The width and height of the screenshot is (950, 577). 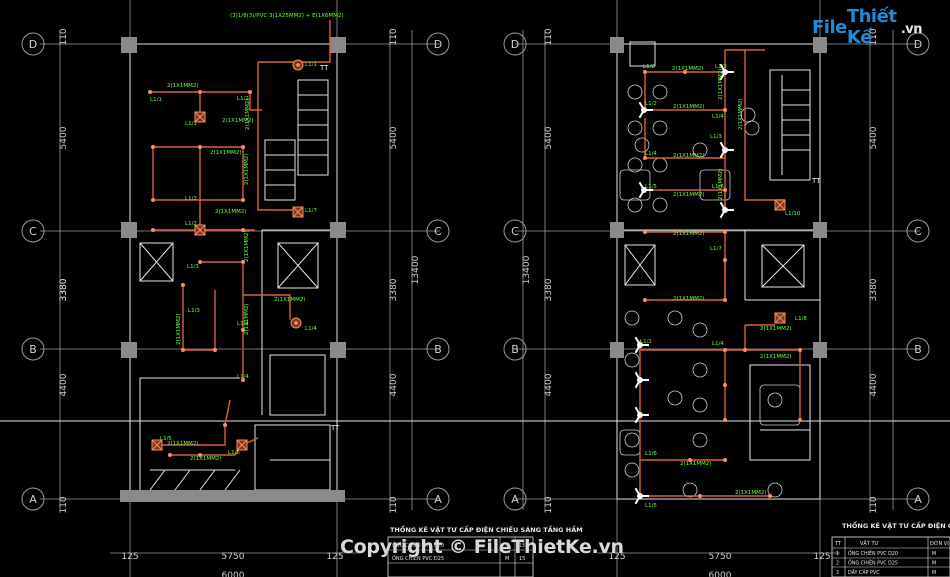 I want to click on table-header-cell: VẬT TƯ, so click(x=869, y=543).